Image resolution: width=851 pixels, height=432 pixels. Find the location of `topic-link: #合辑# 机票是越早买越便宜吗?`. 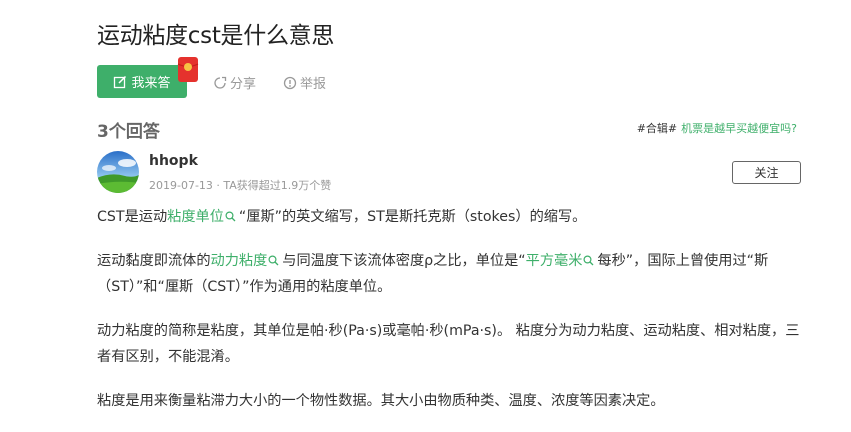

topic-link: #合辑# 机票是越早买越便宜吗? is located at coordinates (717, 128).